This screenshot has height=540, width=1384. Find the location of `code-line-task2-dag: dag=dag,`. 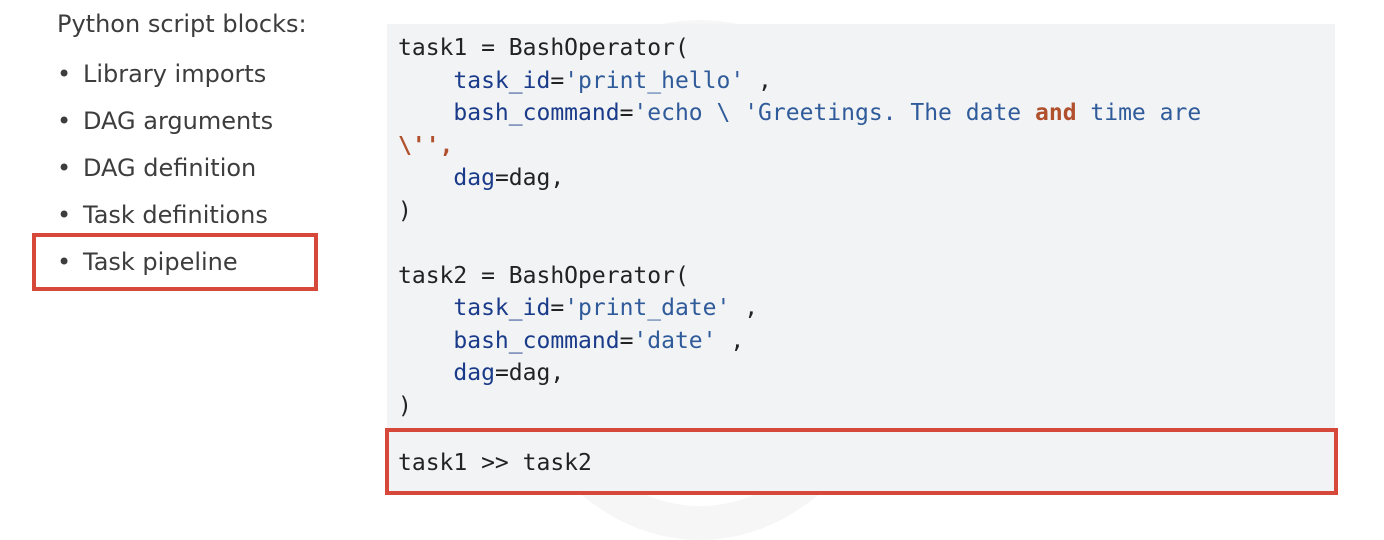

code-line-task2-dag: dag=dag, is located at coordinates (509, 373).